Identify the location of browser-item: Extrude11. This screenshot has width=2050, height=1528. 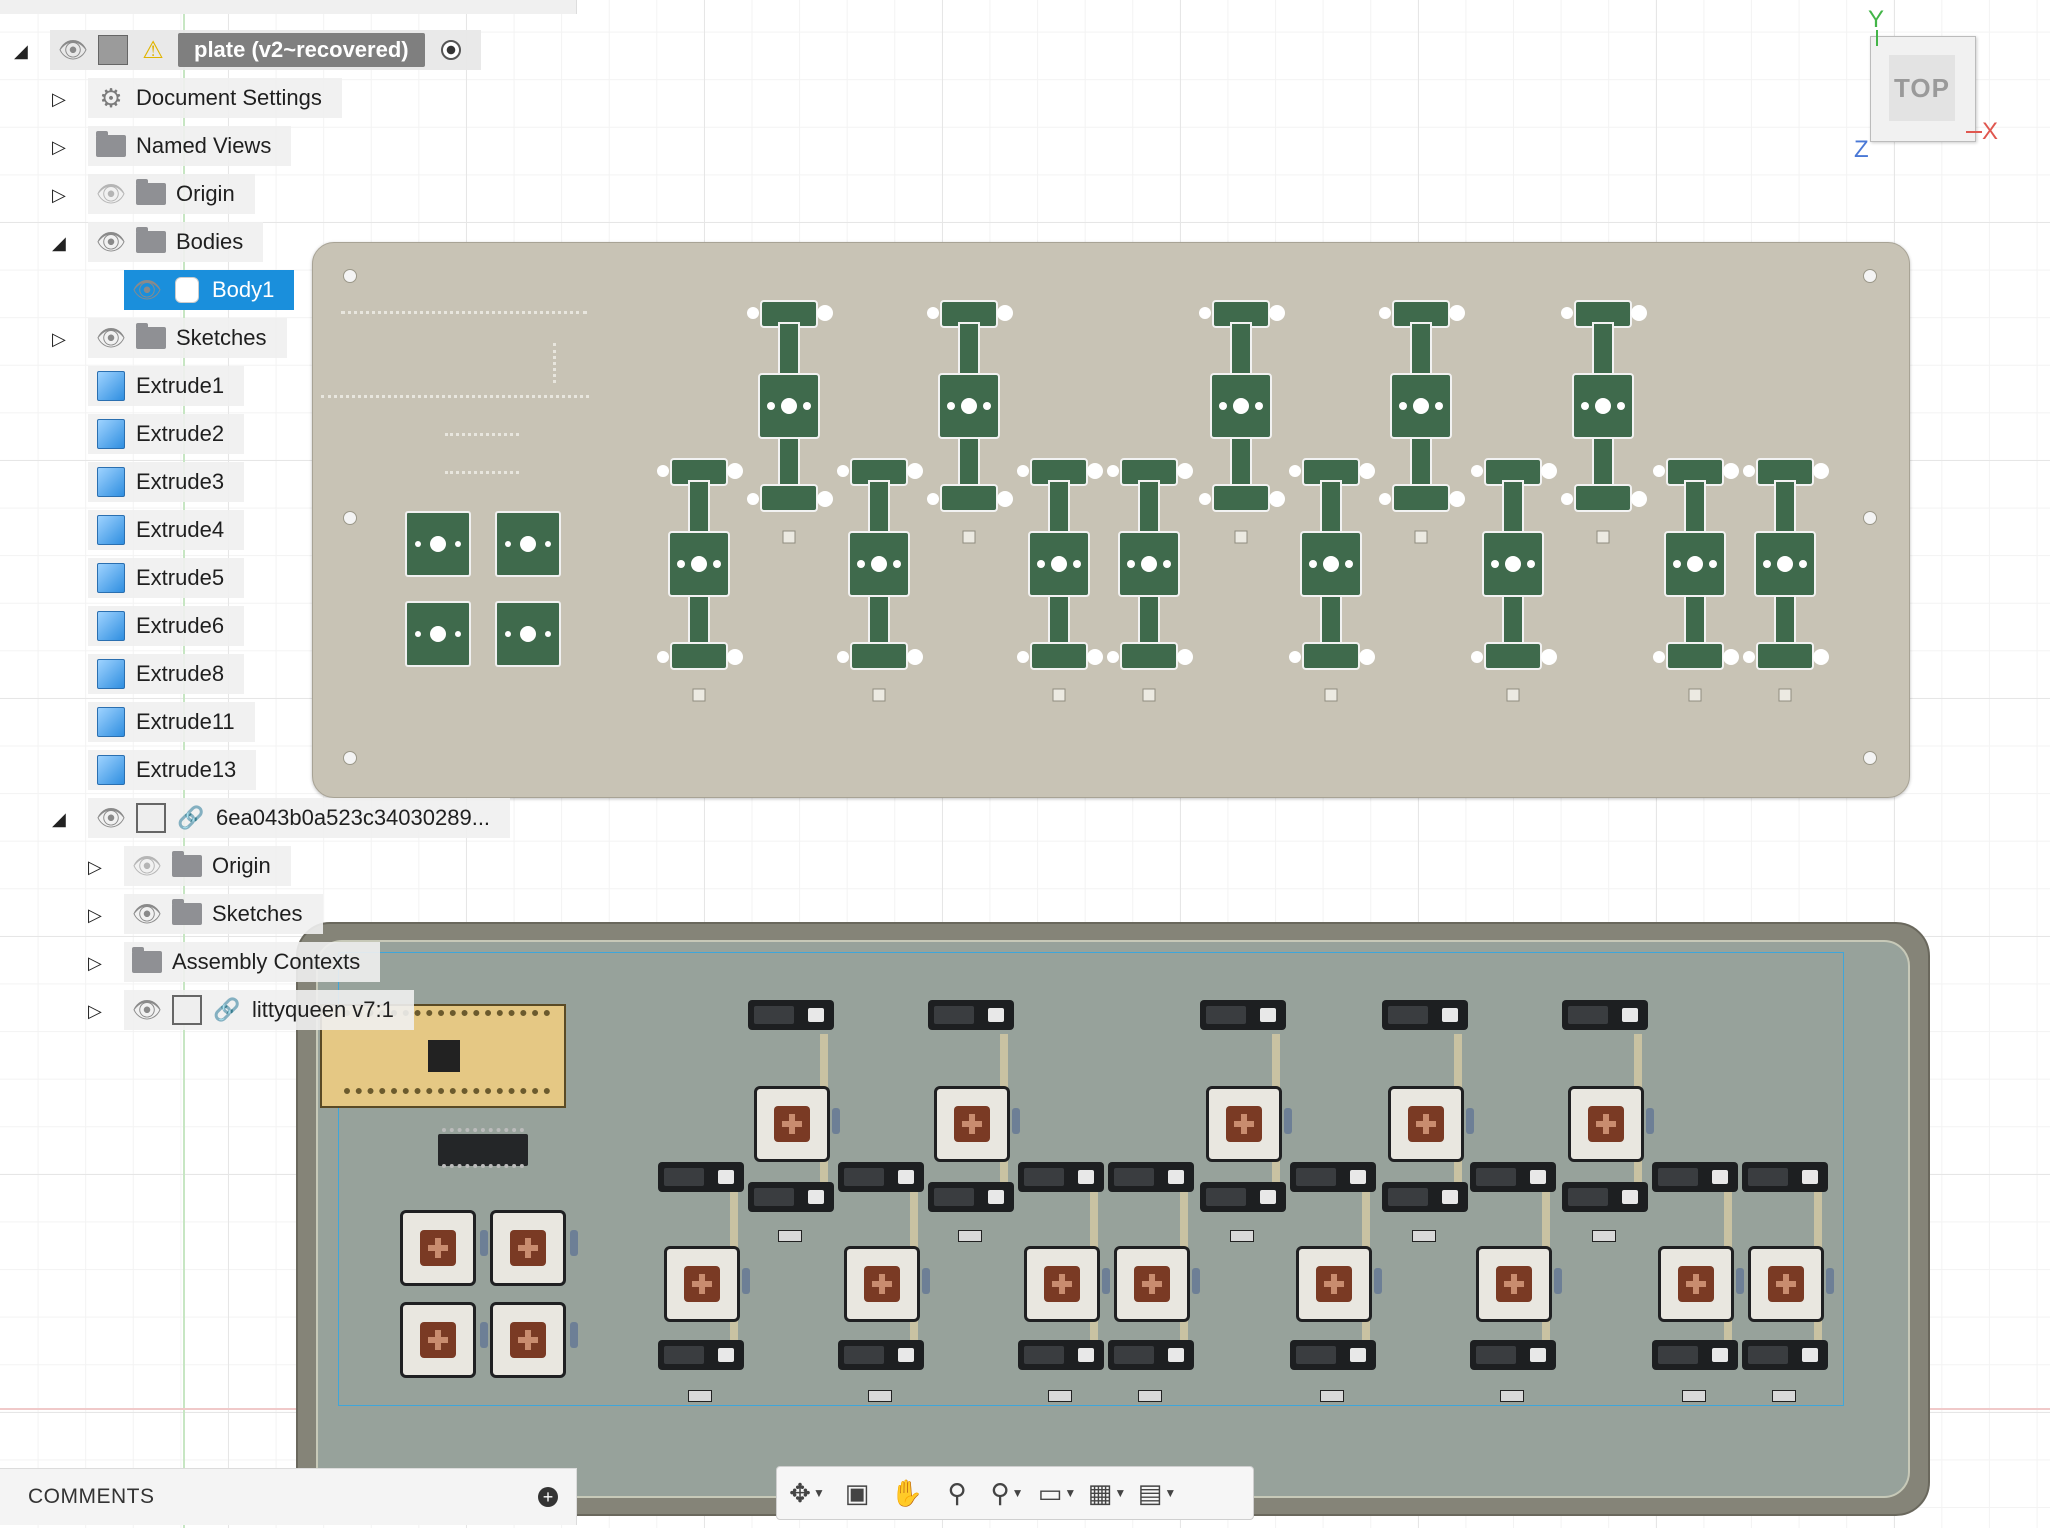
(288, 722).